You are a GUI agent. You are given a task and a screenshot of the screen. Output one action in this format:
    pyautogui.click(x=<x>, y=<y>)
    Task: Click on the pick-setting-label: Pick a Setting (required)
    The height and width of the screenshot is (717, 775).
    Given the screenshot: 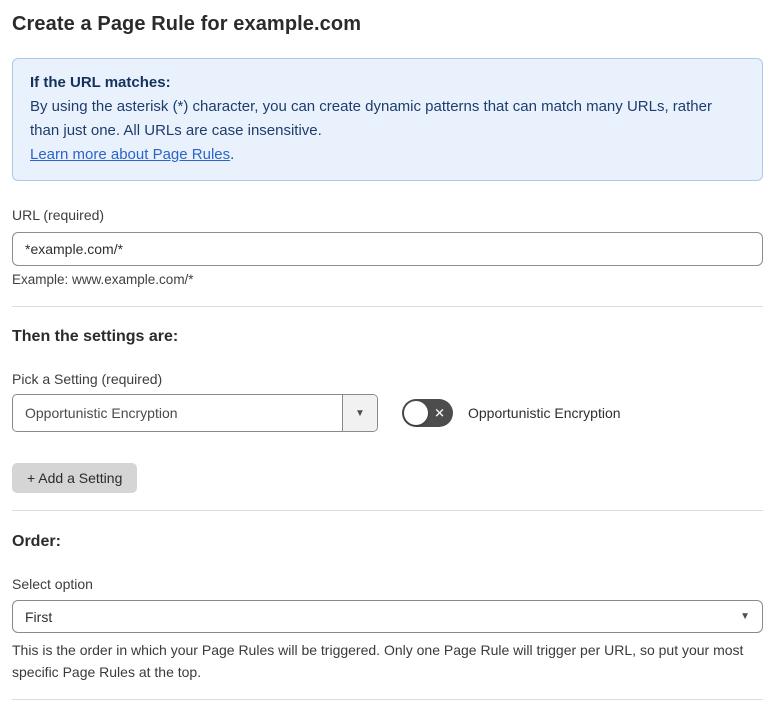 What is the action you would take?
    pyautogui.click(x=87, y=379)
    